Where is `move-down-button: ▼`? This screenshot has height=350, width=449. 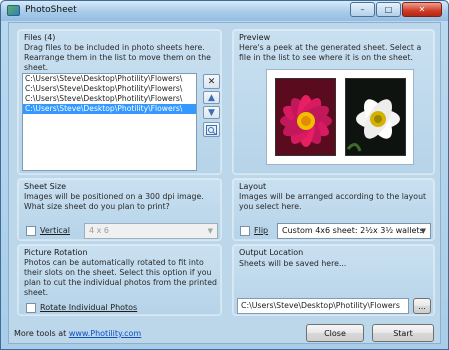 move-down-button: ▼ is located at coordinates (211, 112).